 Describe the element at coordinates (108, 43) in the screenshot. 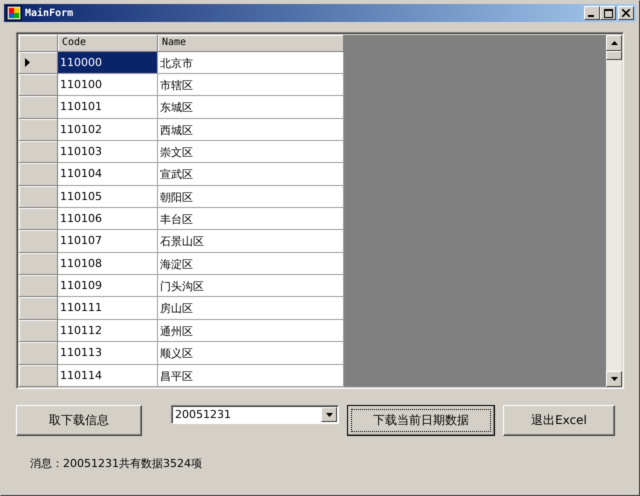

I see `column-header: Code` at that location.